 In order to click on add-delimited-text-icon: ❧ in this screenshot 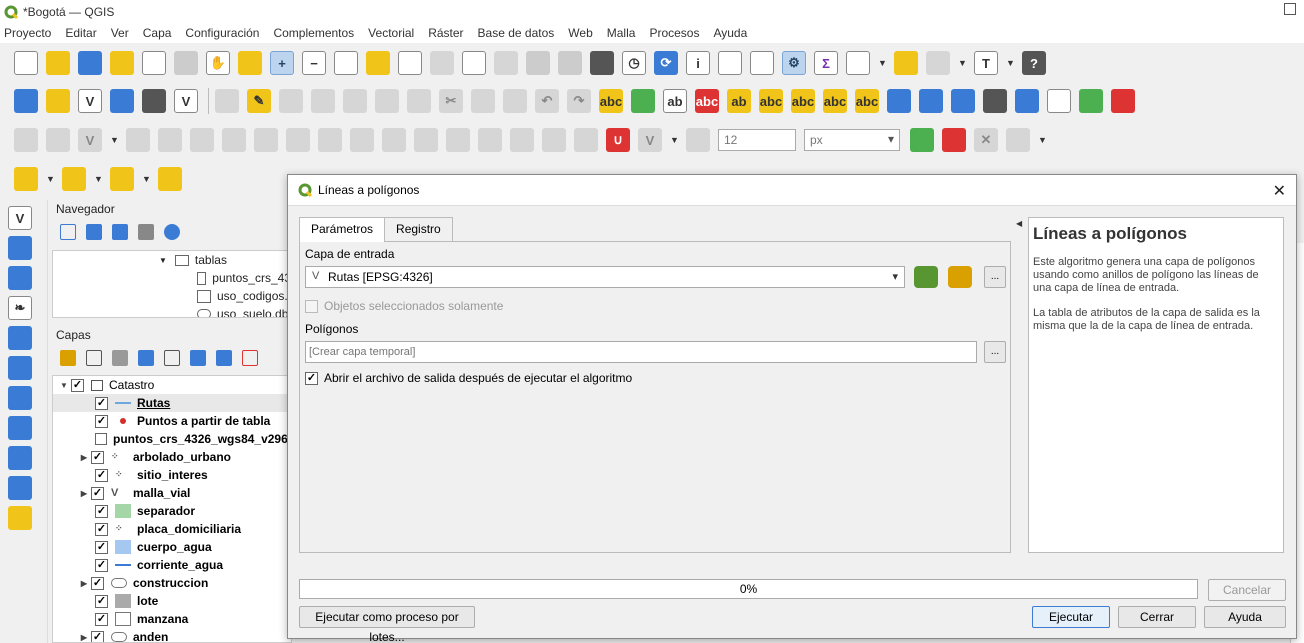, I will do `click(20, 308)`.